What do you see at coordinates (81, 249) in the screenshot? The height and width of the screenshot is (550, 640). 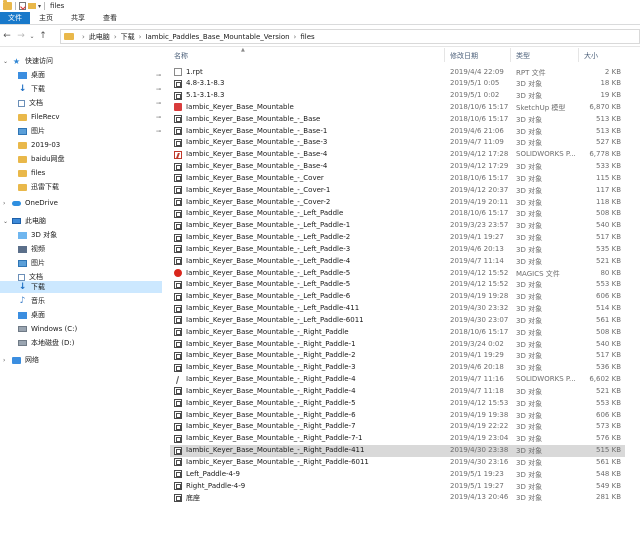 I see `sidebar-item-videos: 视频` at bounding box center [81, 249].